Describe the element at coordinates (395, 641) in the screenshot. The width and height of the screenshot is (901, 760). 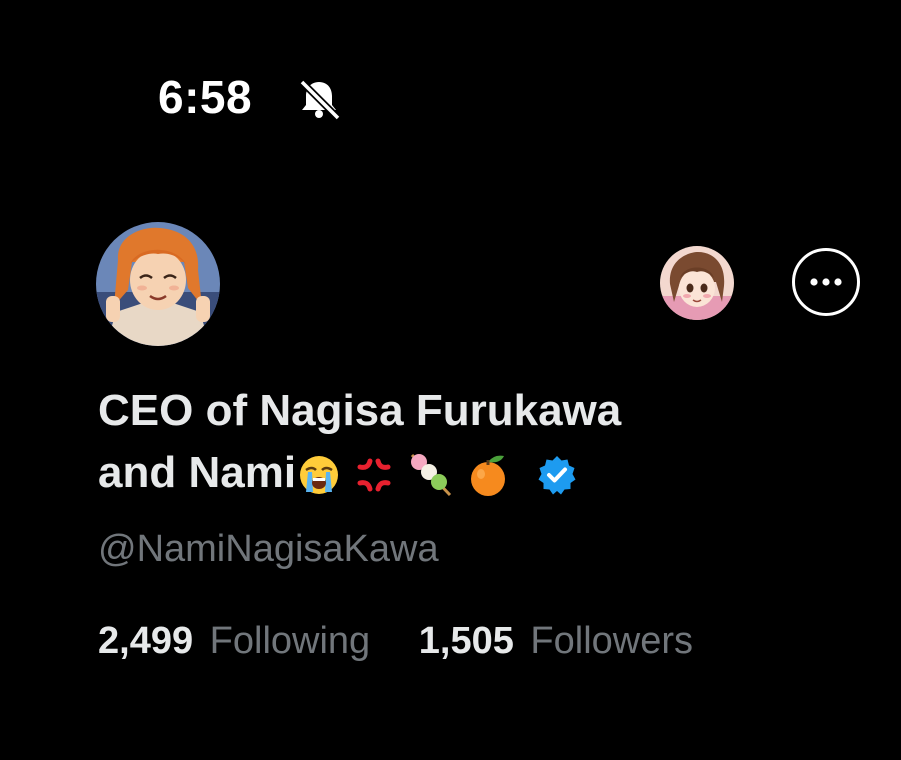
I see `follow-stats: 2,499 Following 1,505 Followers` at that location.